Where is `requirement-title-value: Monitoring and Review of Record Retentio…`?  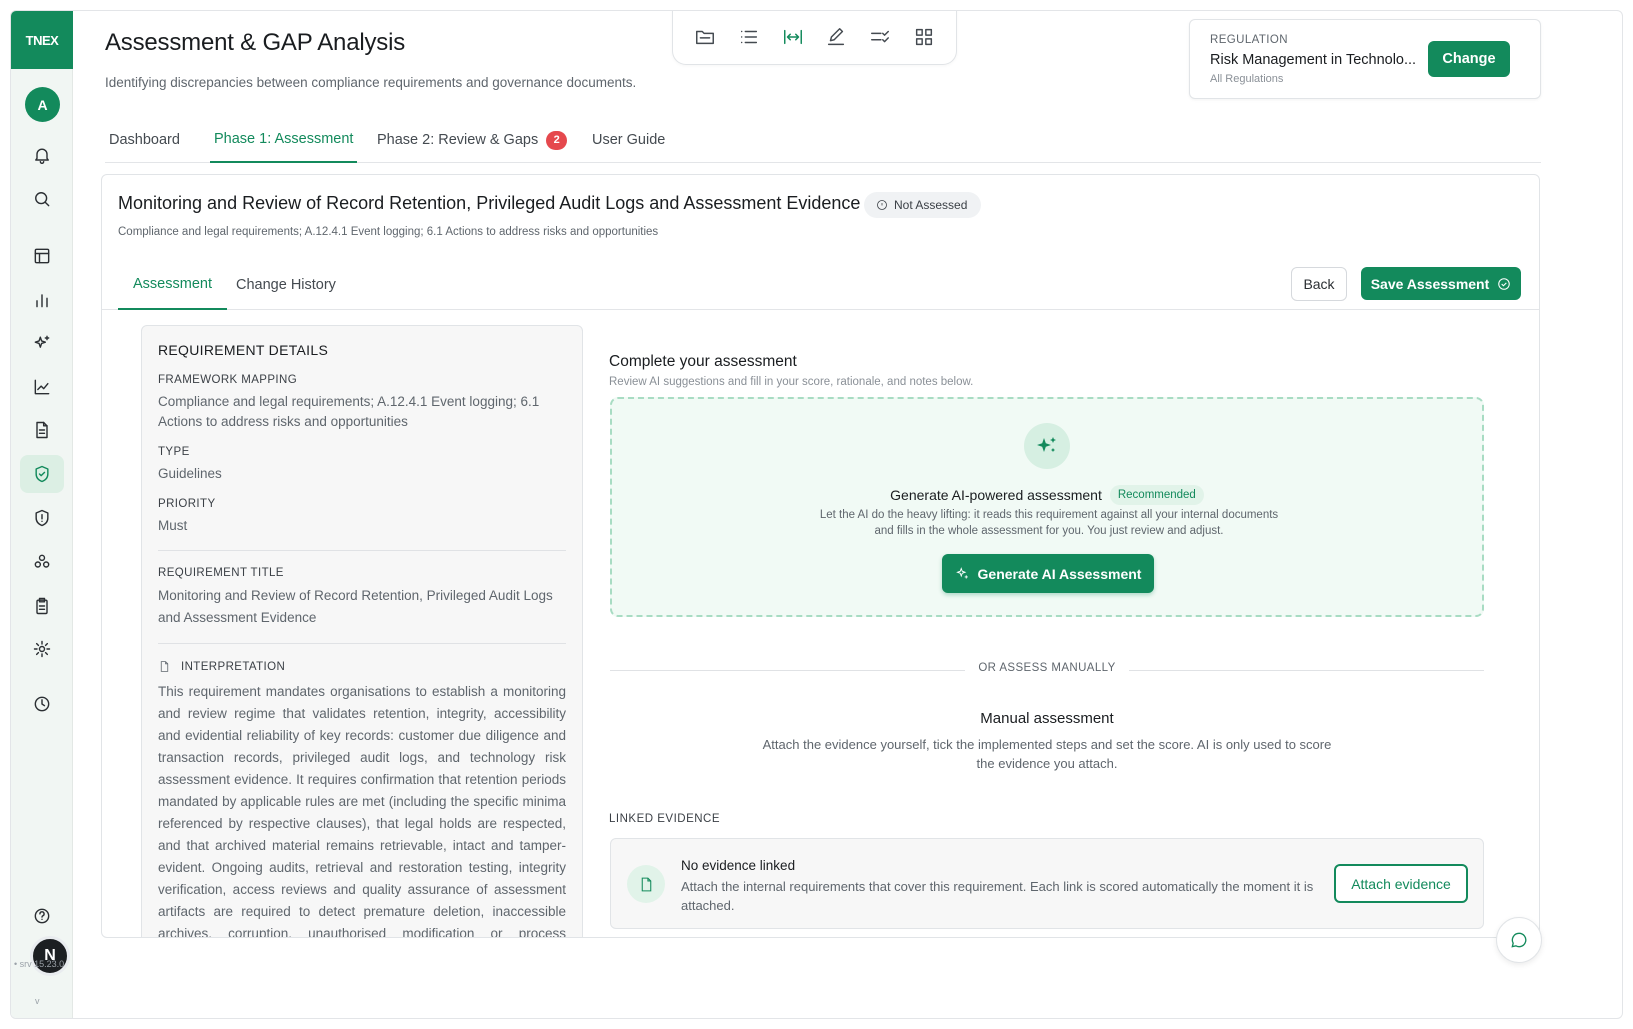
requirement-title-value: Monitoring and Review of Record Retentio… is located at coordinates (355, 606).